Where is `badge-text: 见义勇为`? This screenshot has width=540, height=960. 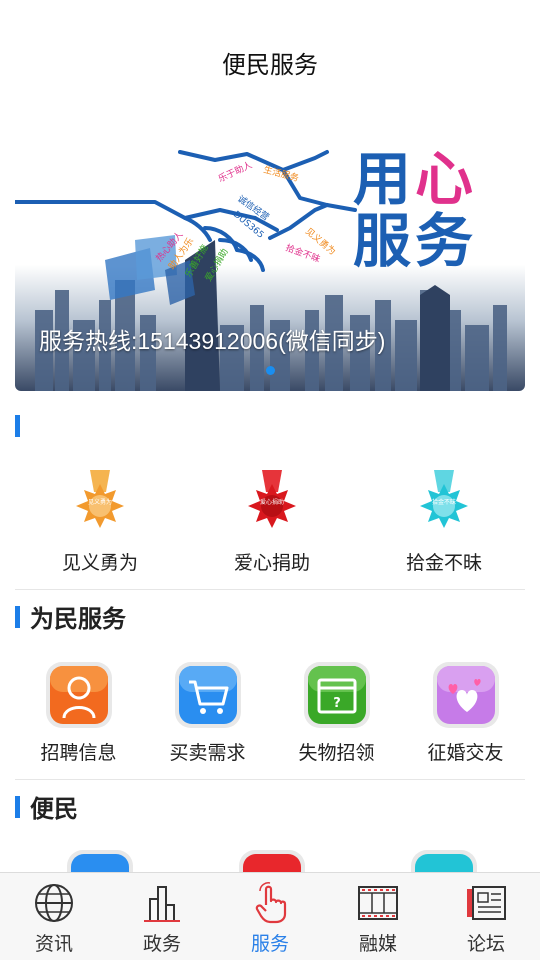 badge-text: 见义勇为 is located at coordinates (100, 502).